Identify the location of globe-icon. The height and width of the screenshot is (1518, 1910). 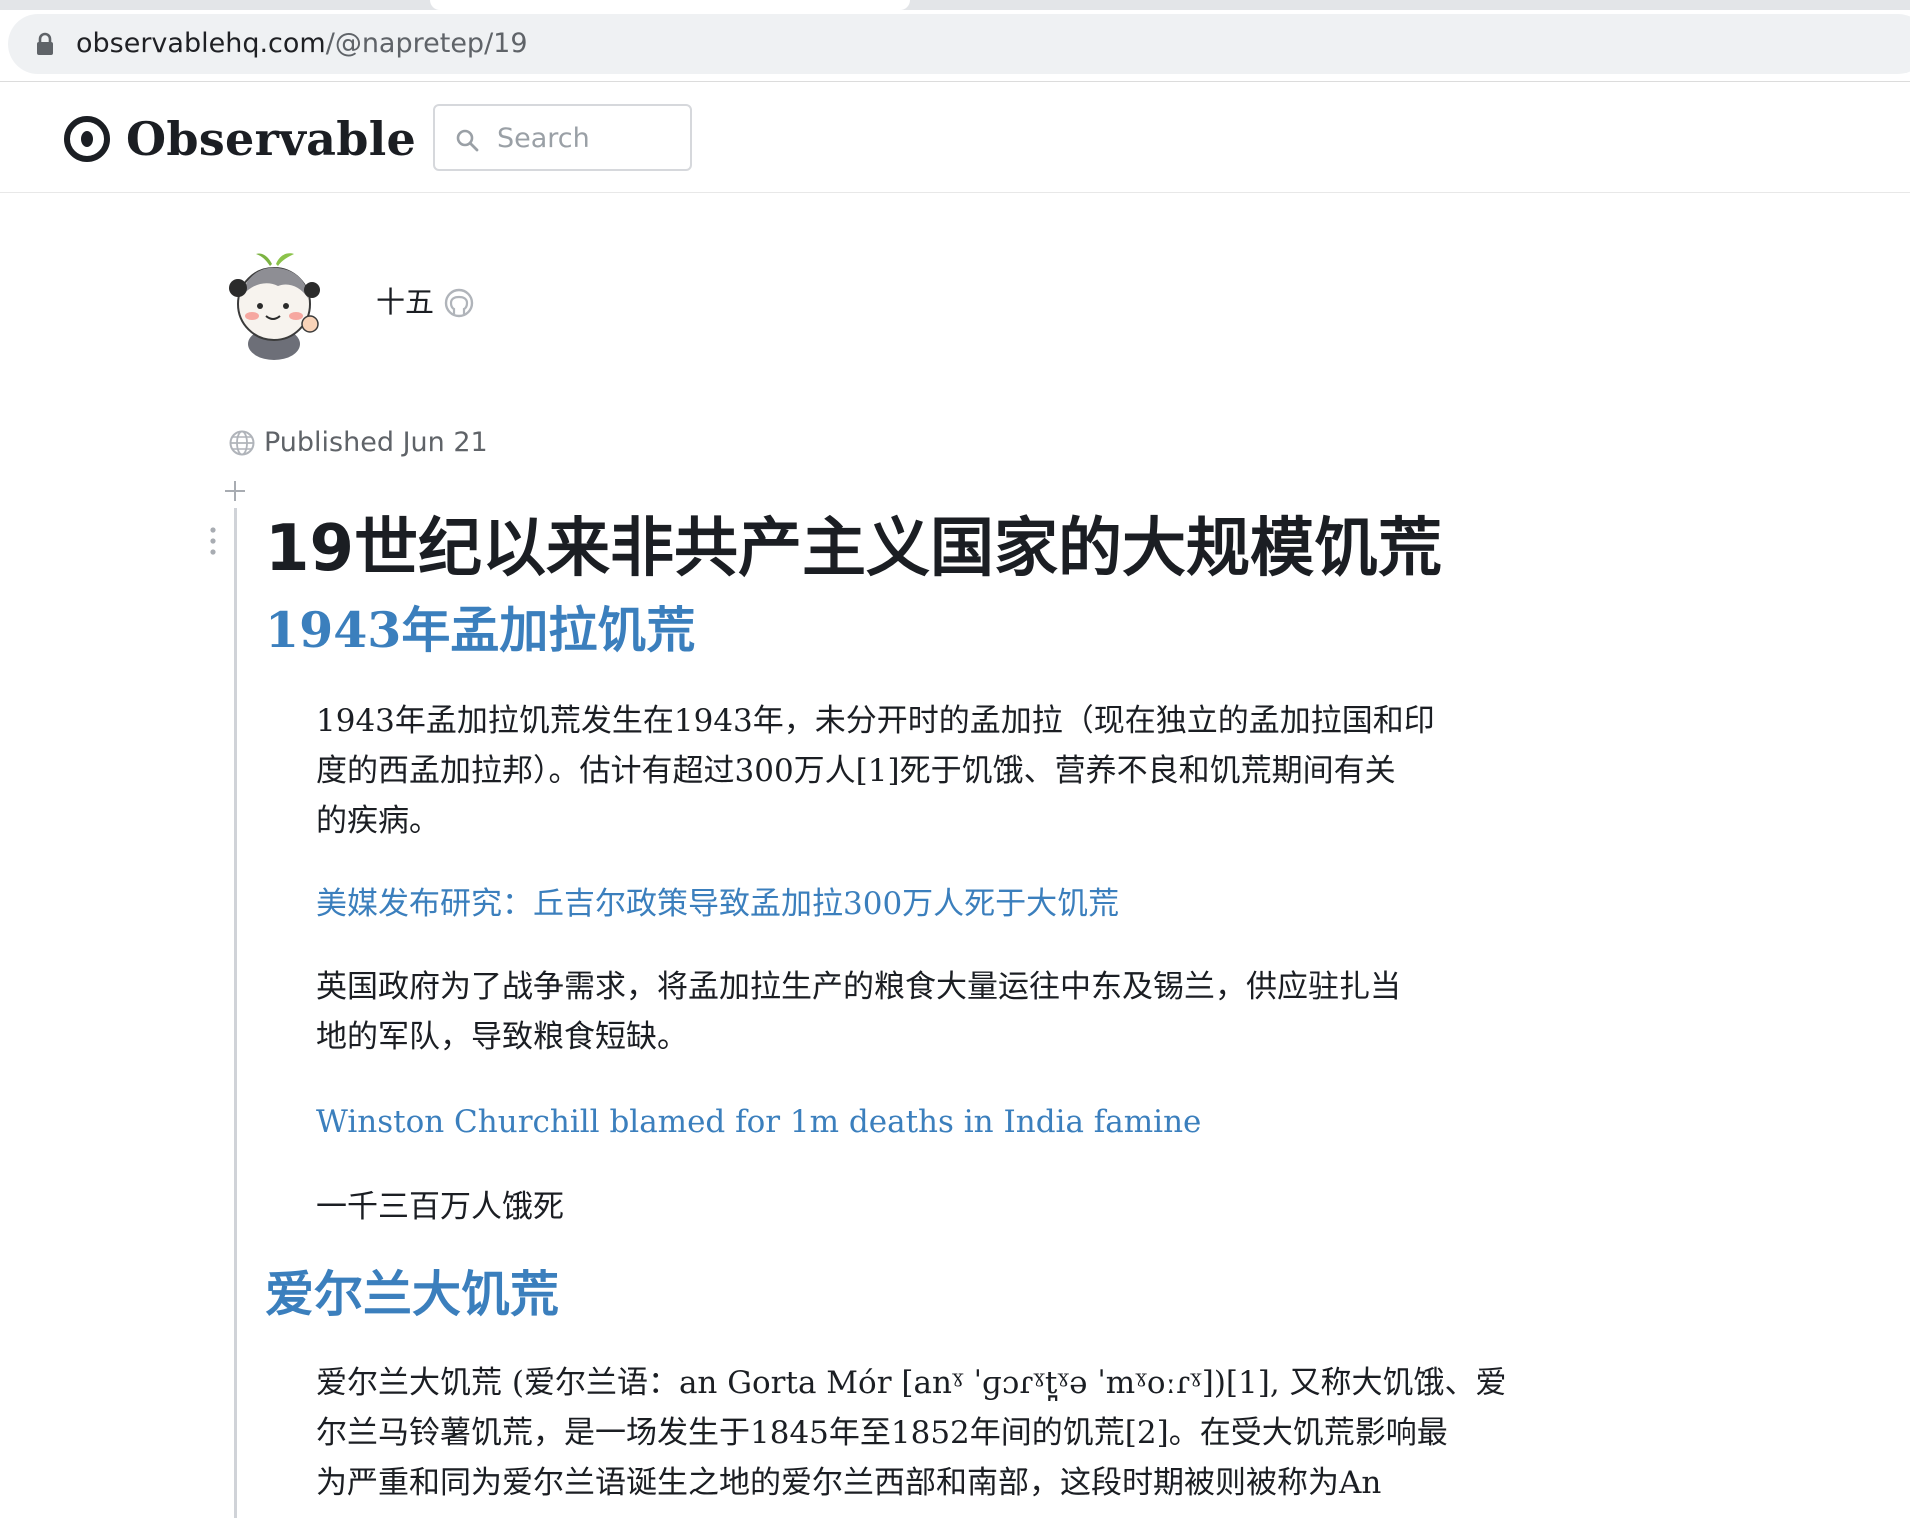
(242, 443).